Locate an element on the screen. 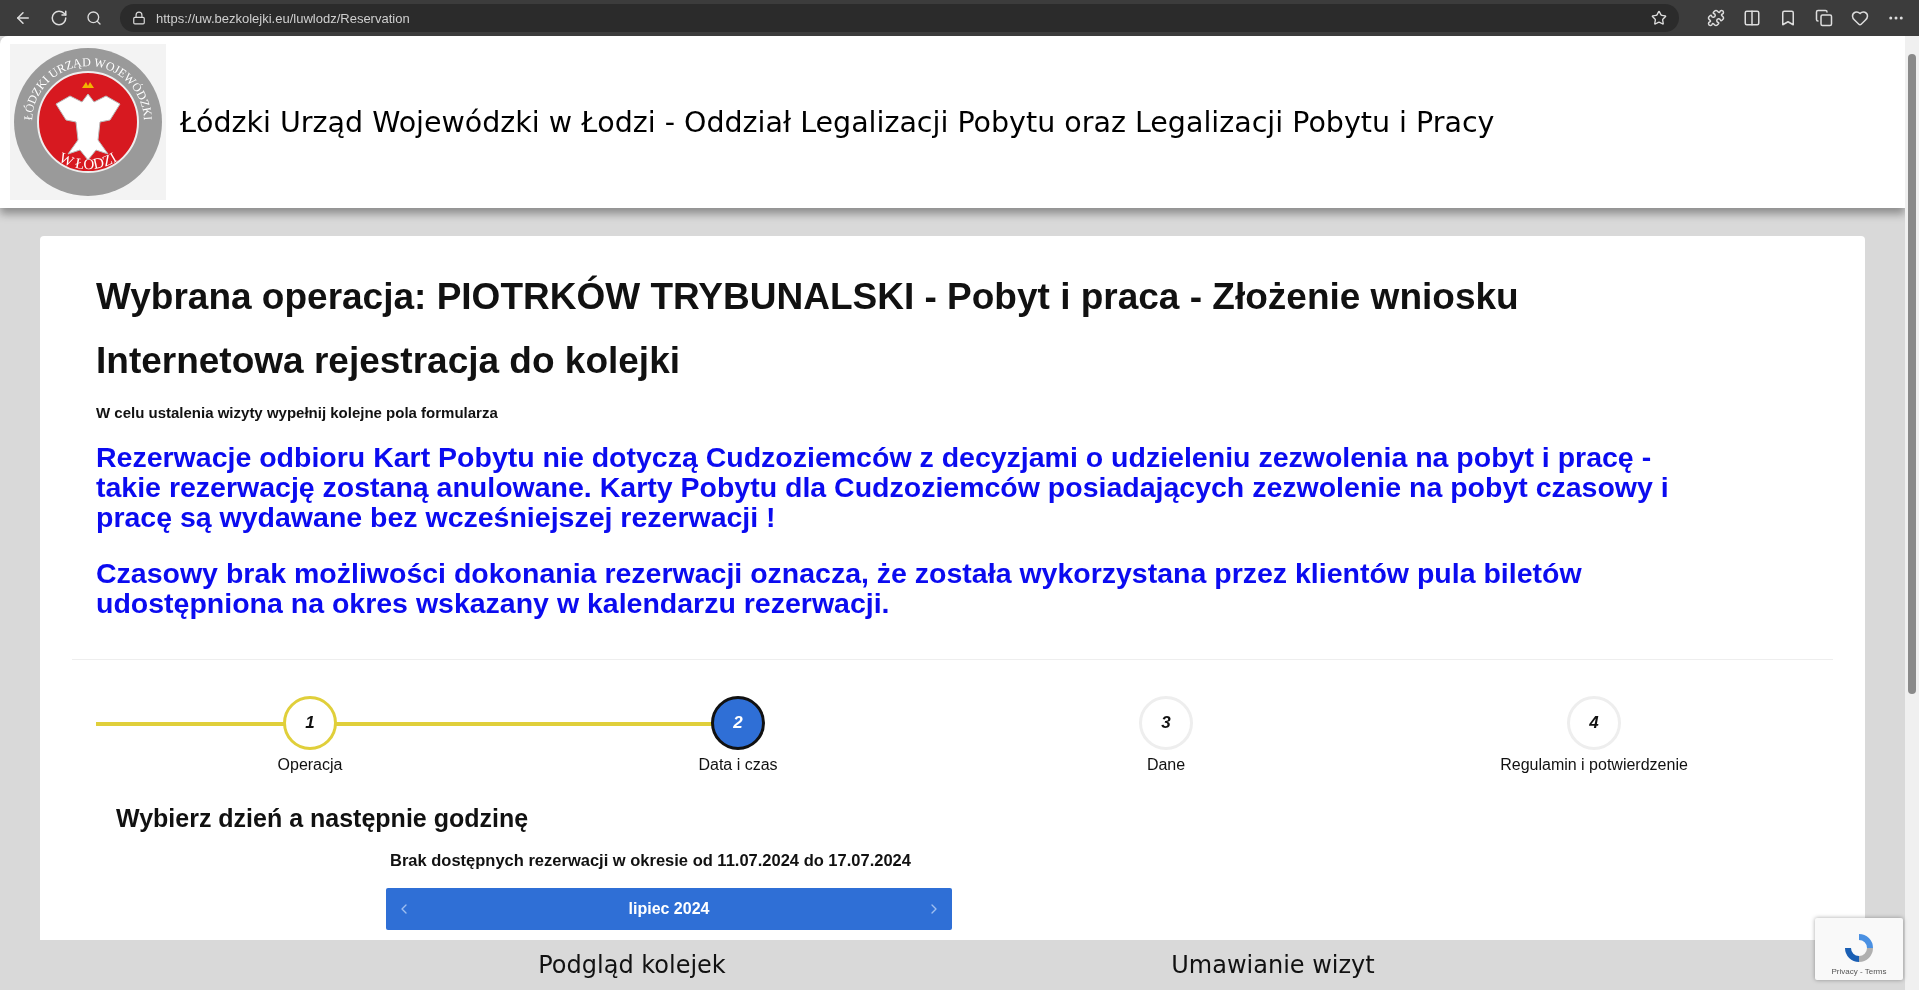 The height and width of the screenshot is (990, 1919). notice-text: Rezerwacje odbioru Kart Pobytu nie dotyczą Cudzoziemców z decyzjami o udzieleniu zezwolenia na pobyt i pracę - takie rezerwację zostaną anulowane. Karty Pobytu dla Cudzoziemców posiadających zezwolenie na pobyt czasowy i pracę są wydawane bez wcześniejszej rezerwacji ! is located at coordinates (883, 488).